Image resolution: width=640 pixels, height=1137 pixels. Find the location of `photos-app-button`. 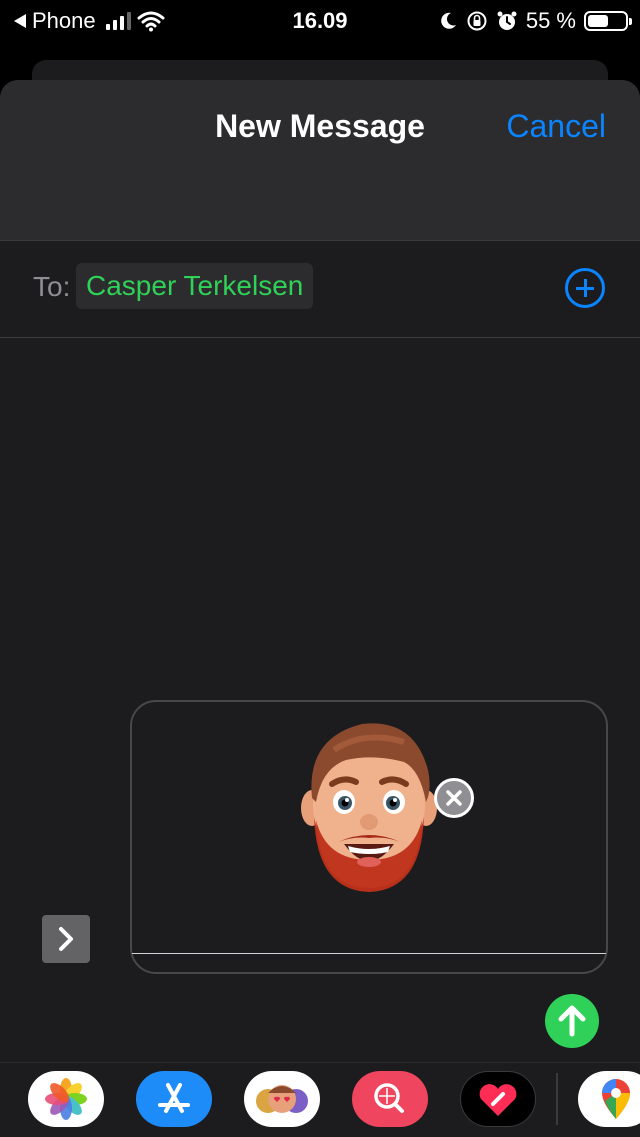

photos-app-button is located at coordinates (66, 1099).